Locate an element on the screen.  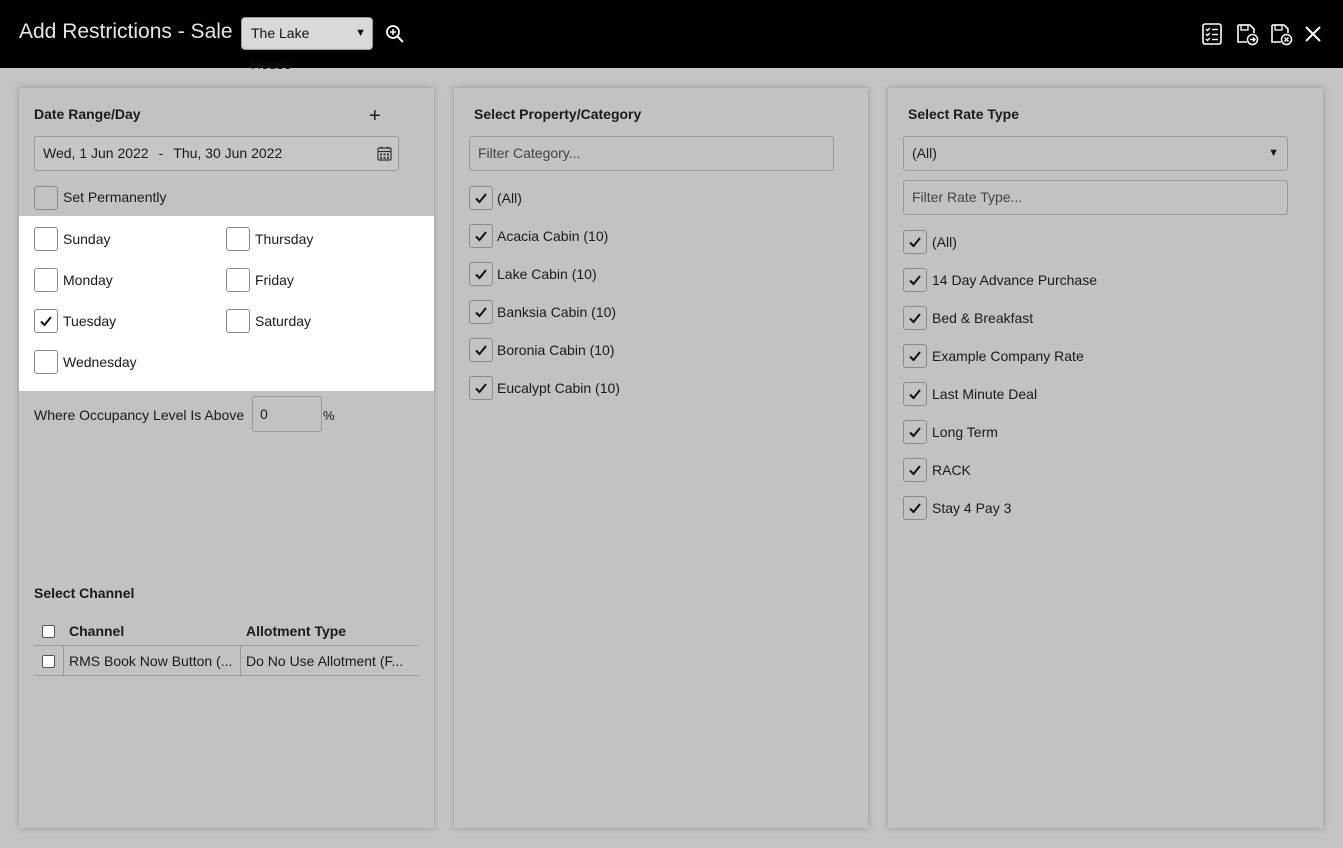
rate-item-label: (All) is located at coordinates (944, 242).